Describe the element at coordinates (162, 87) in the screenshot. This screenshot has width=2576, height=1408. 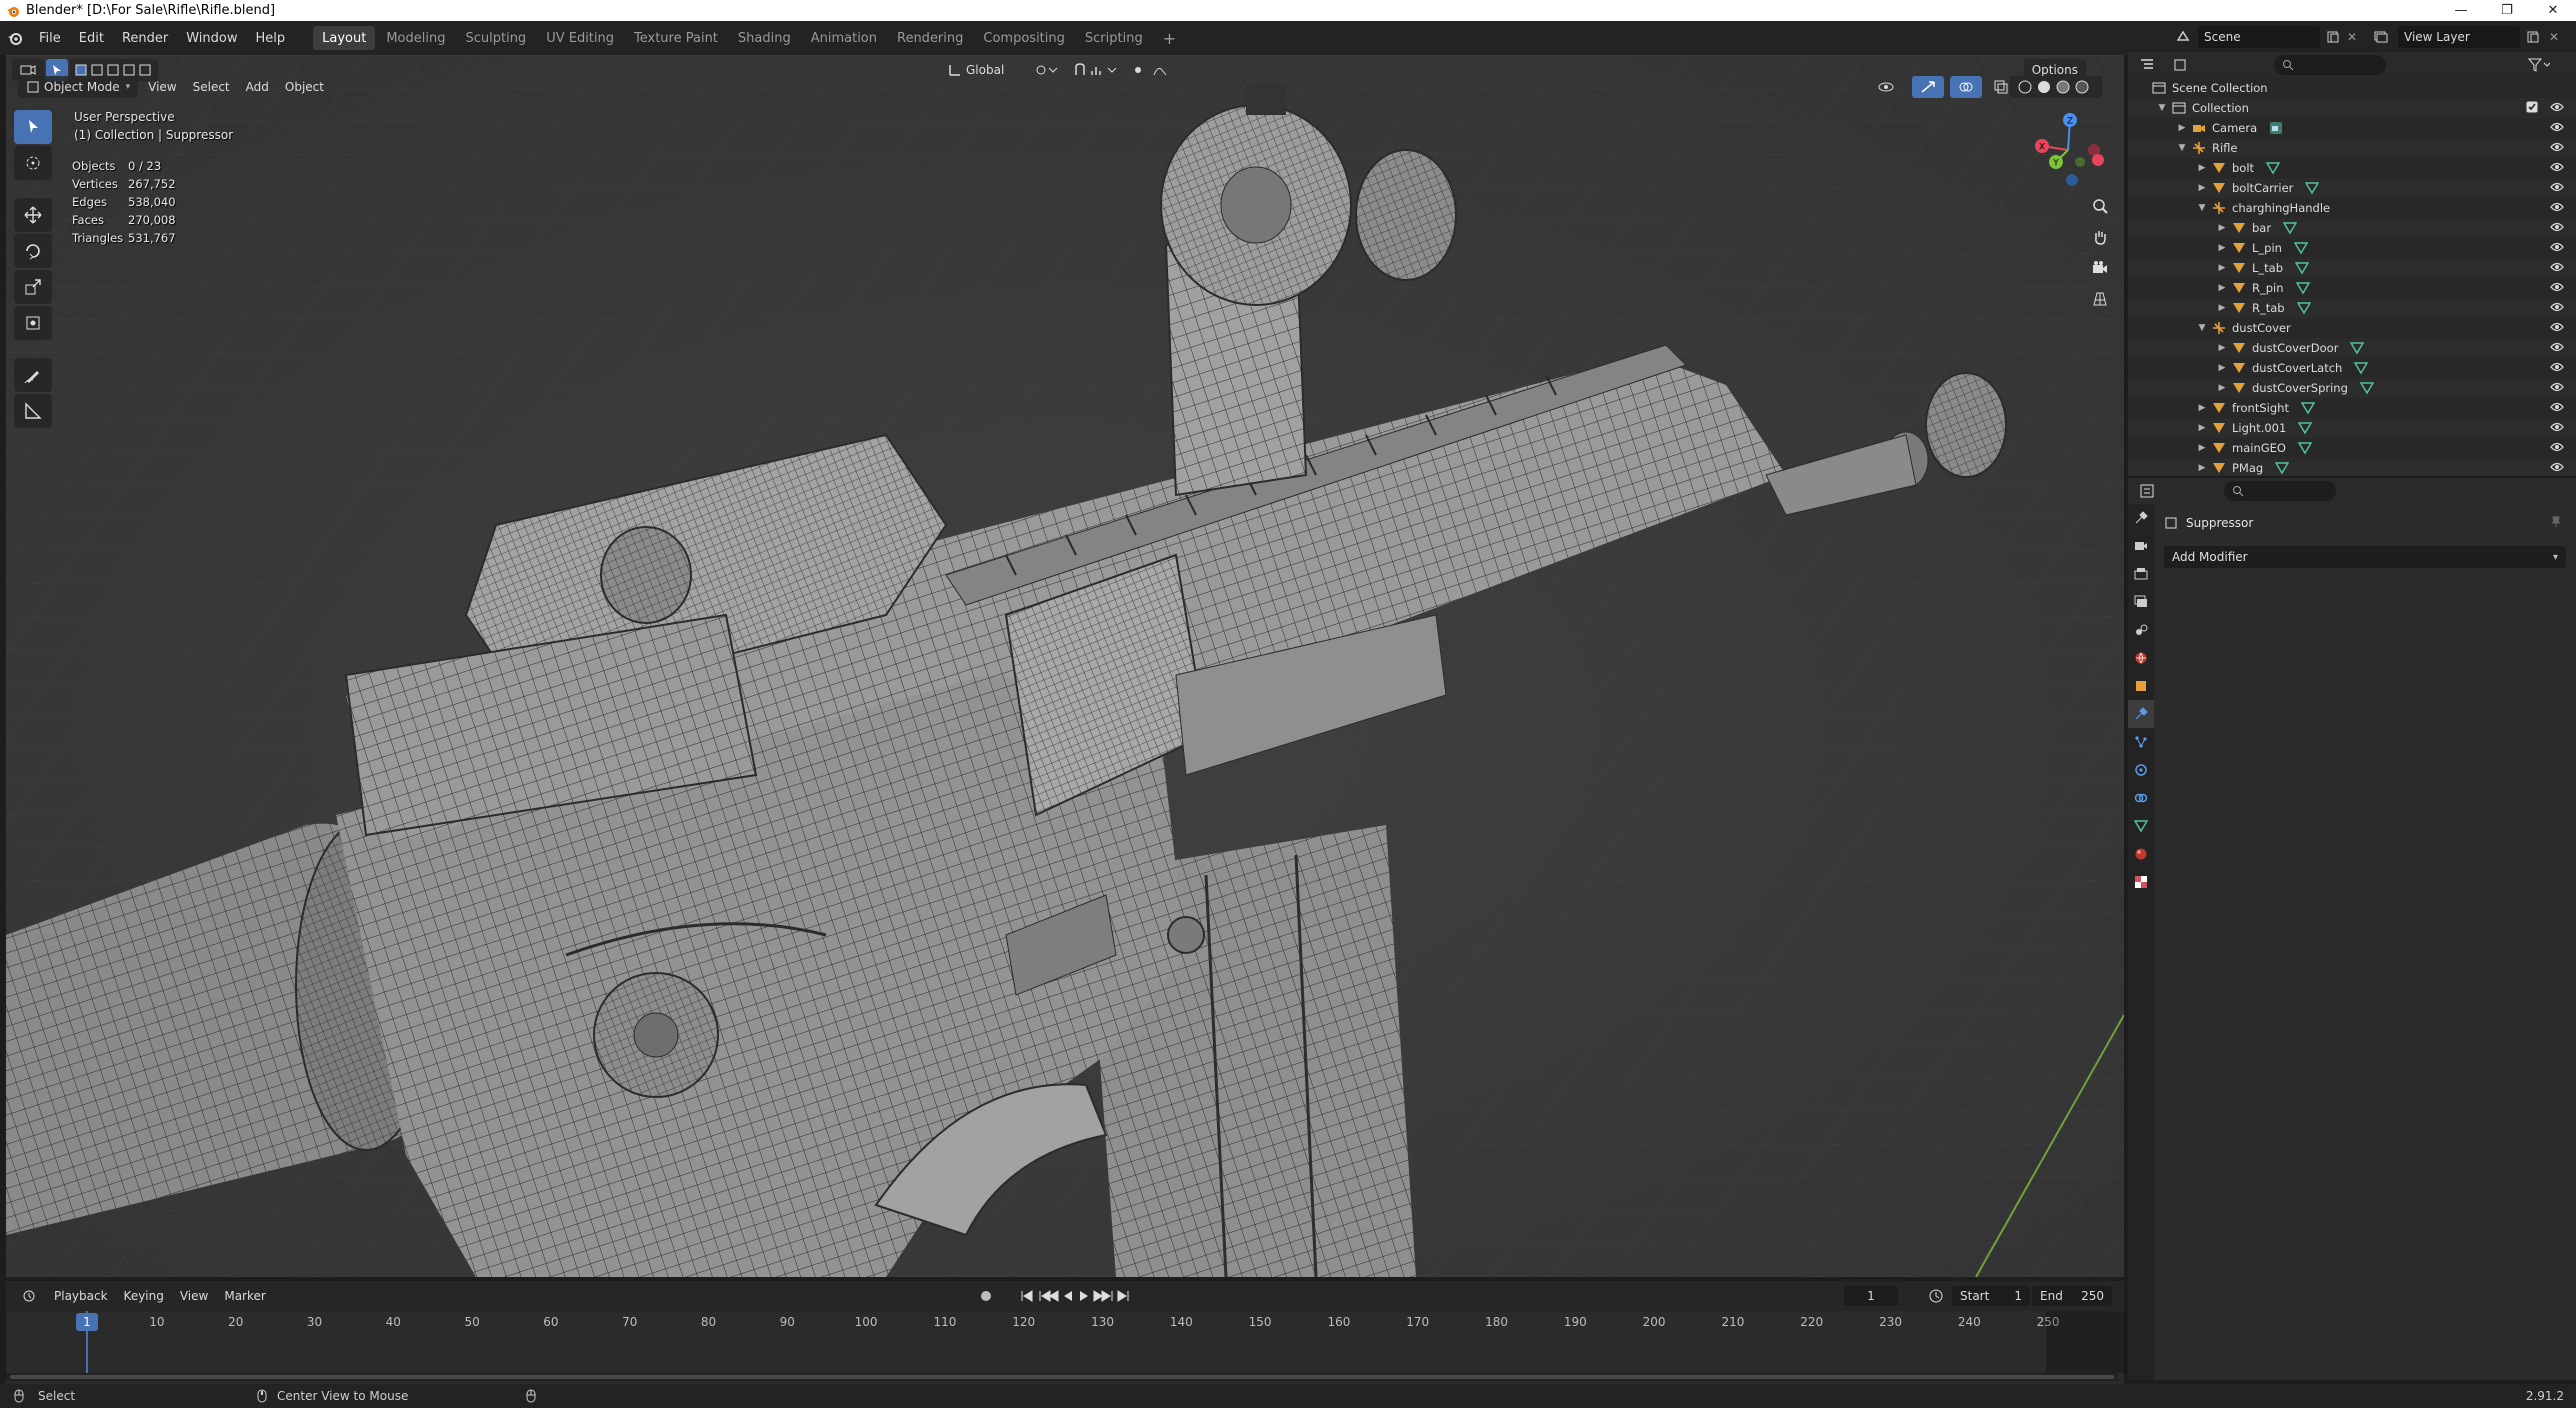
I see `viewport-menu-view: View` at that location.